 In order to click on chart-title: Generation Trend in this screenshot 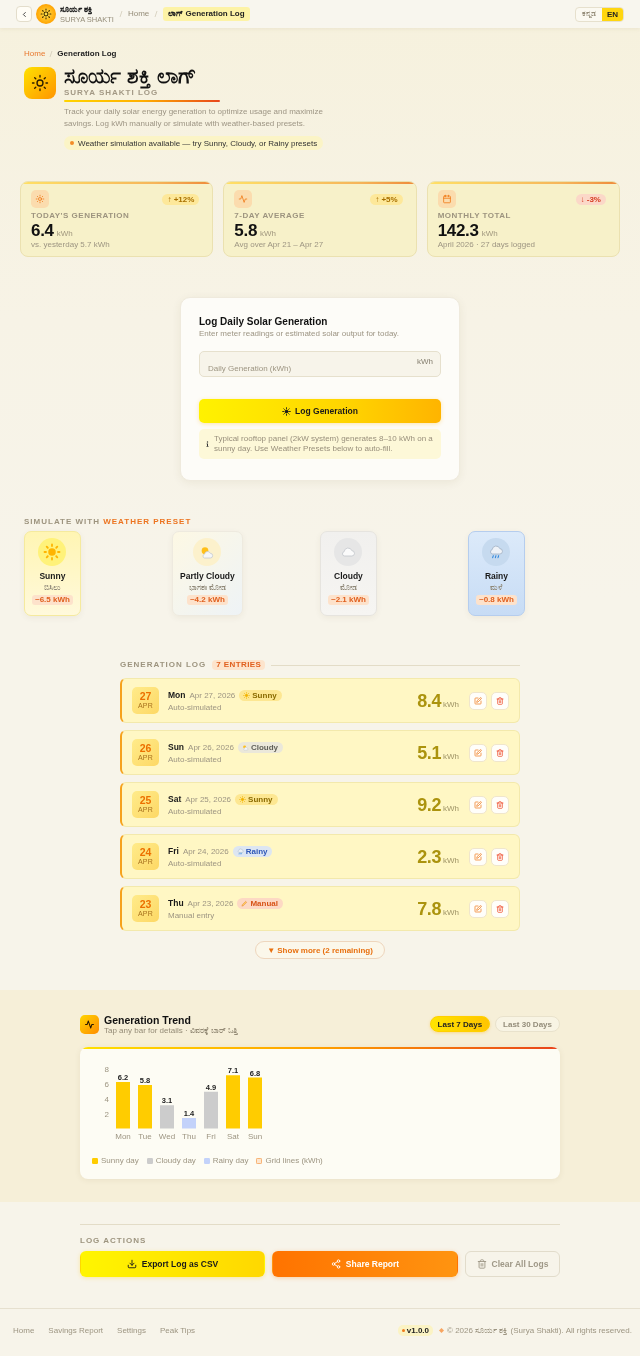, I will do `click(148, 1019)`.